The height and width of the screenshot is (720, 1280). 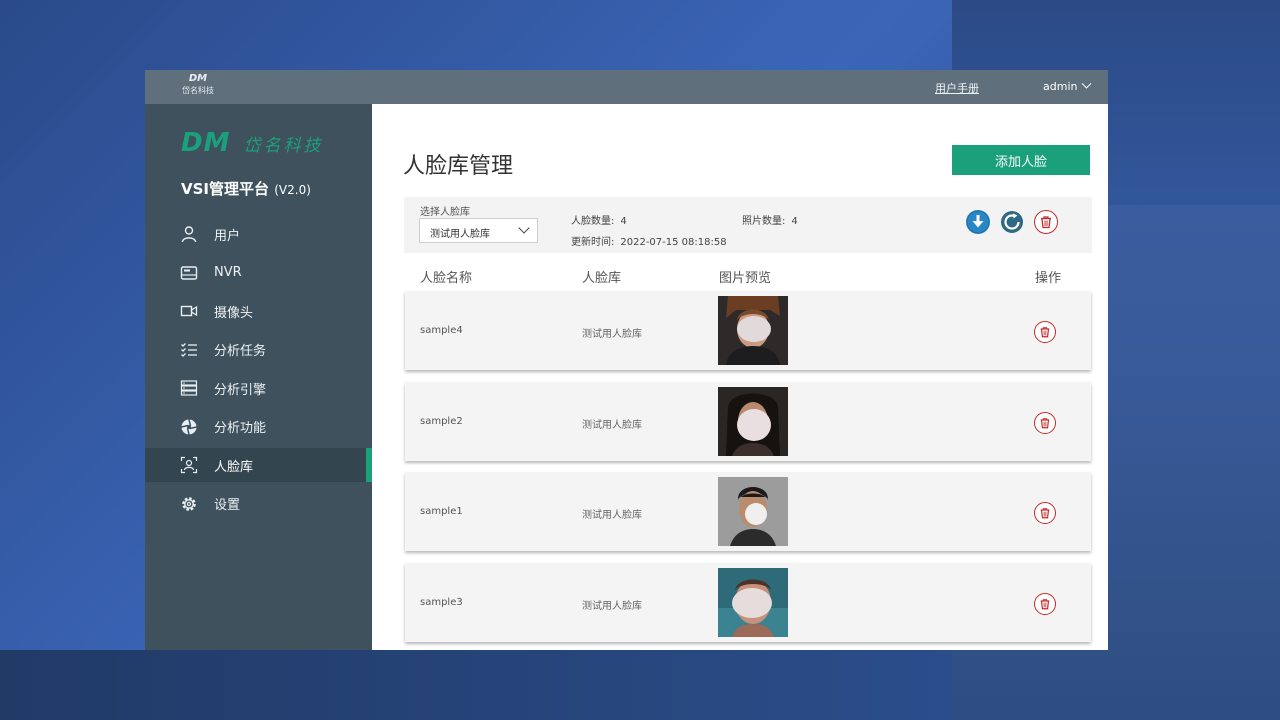 I want to click on table-row: sample3 测试用人脸库, so click(x=748, y=602).